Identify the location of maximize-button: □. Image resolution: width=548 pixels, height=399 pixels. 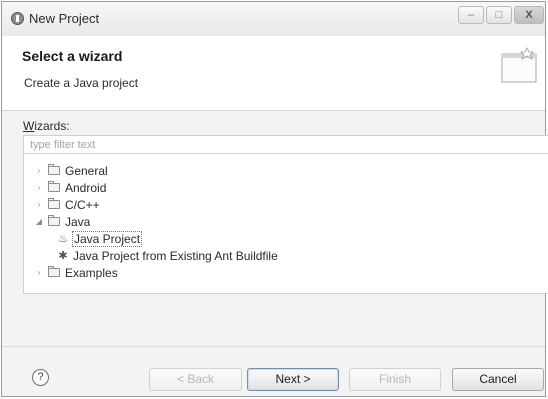
(499, 15).